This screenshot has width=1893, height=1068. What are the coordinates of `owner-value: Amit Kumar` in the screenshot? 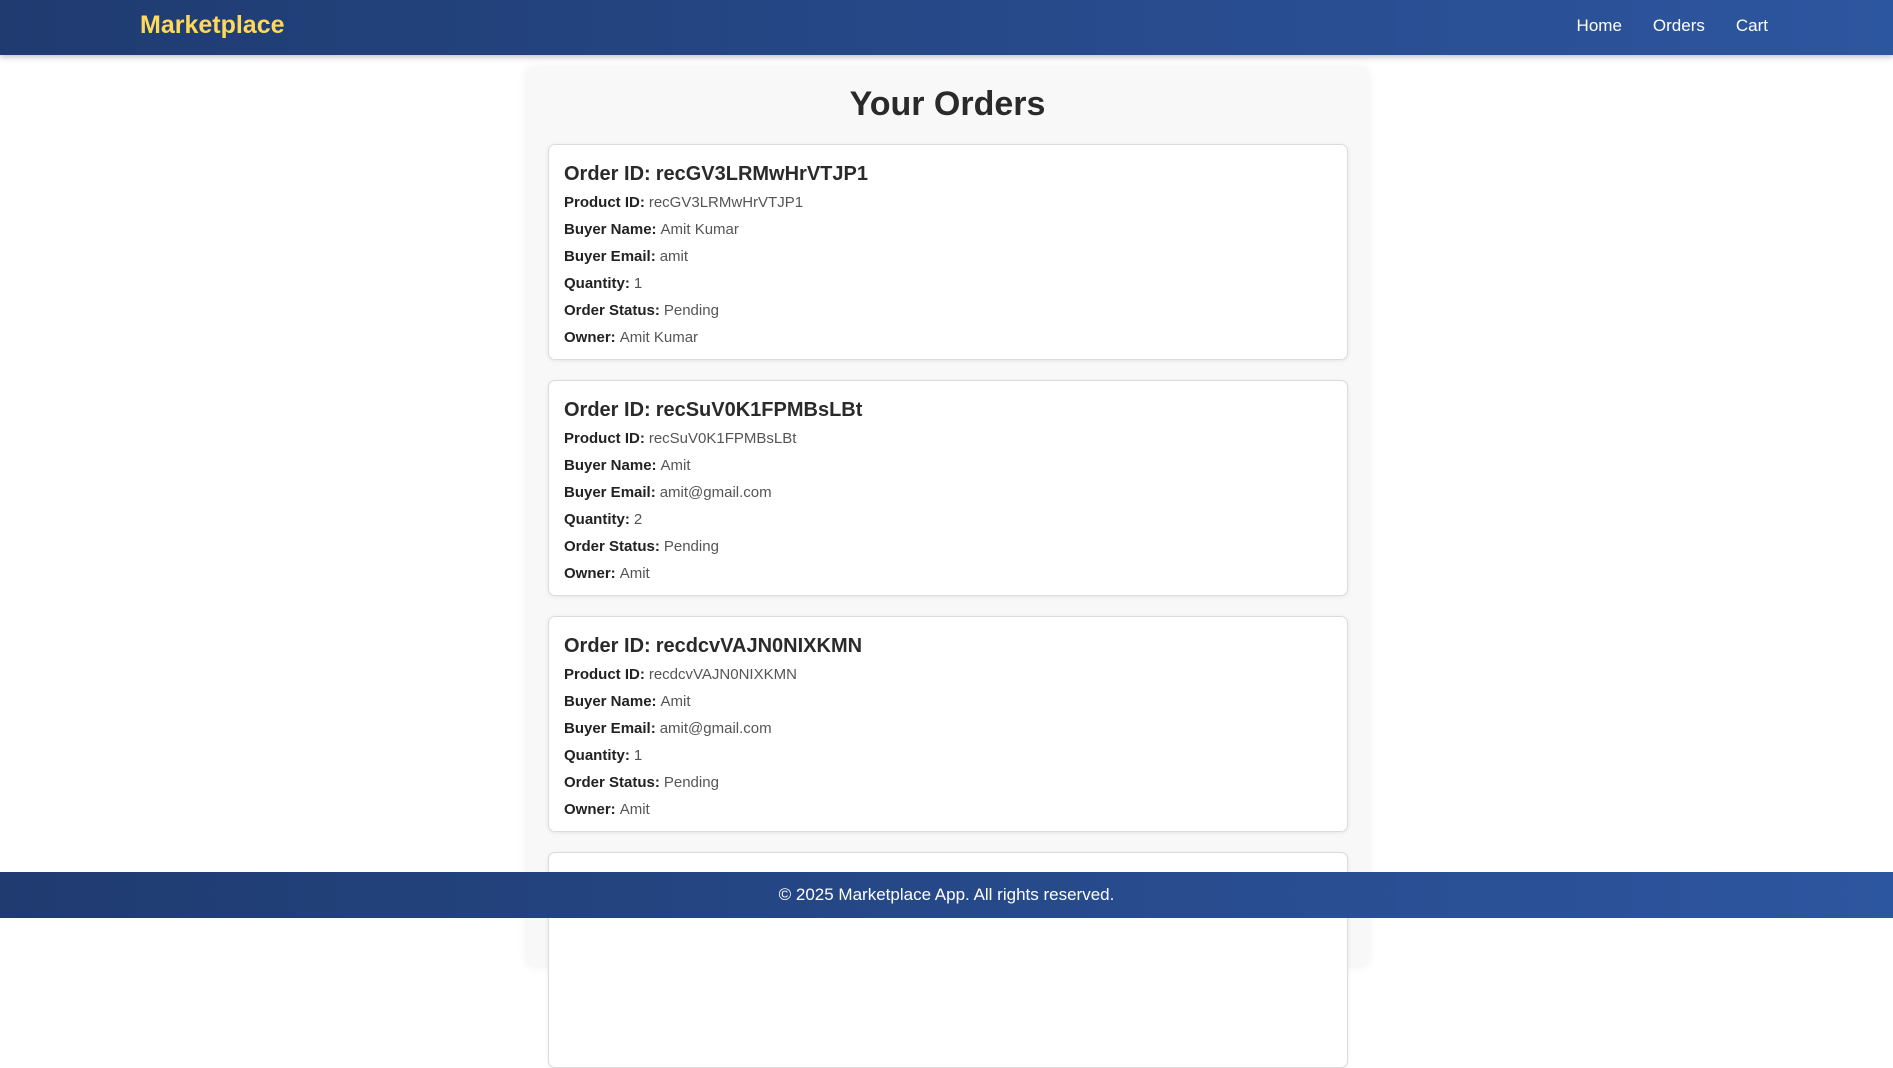 It's located at (659, 337).